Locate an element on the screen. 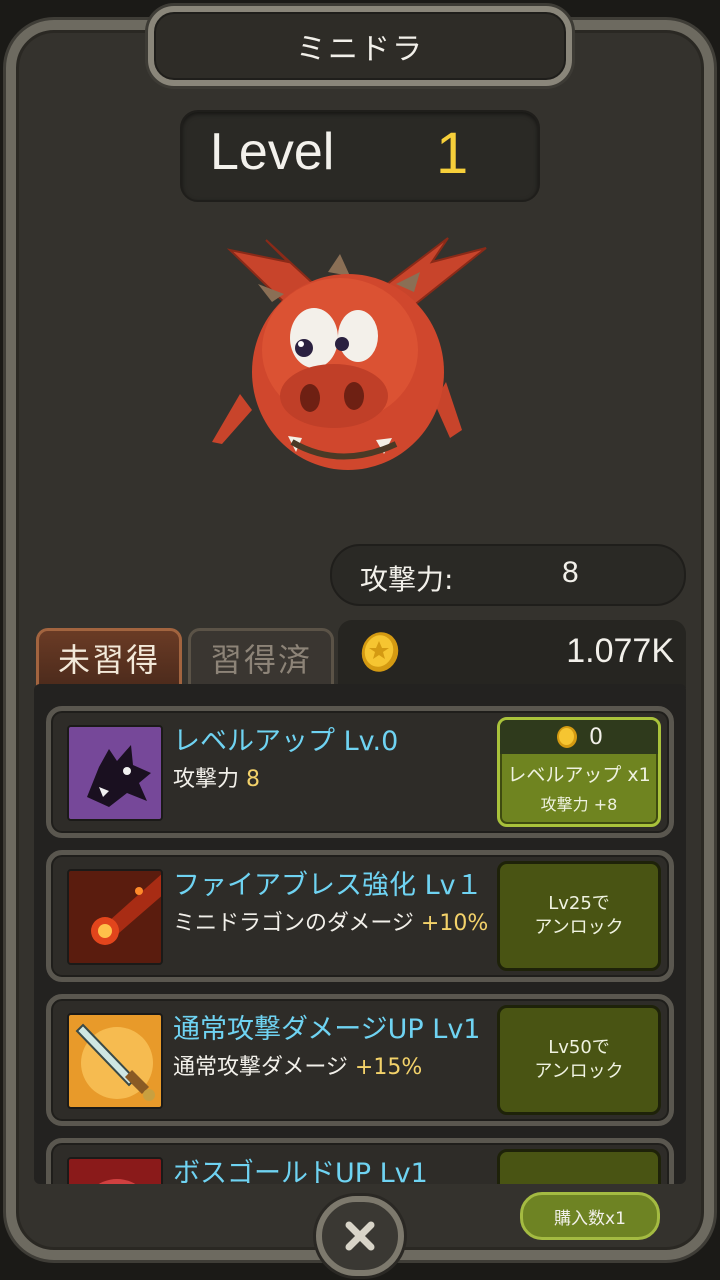  fire-breath-icon is located at coordinates (115, 917).